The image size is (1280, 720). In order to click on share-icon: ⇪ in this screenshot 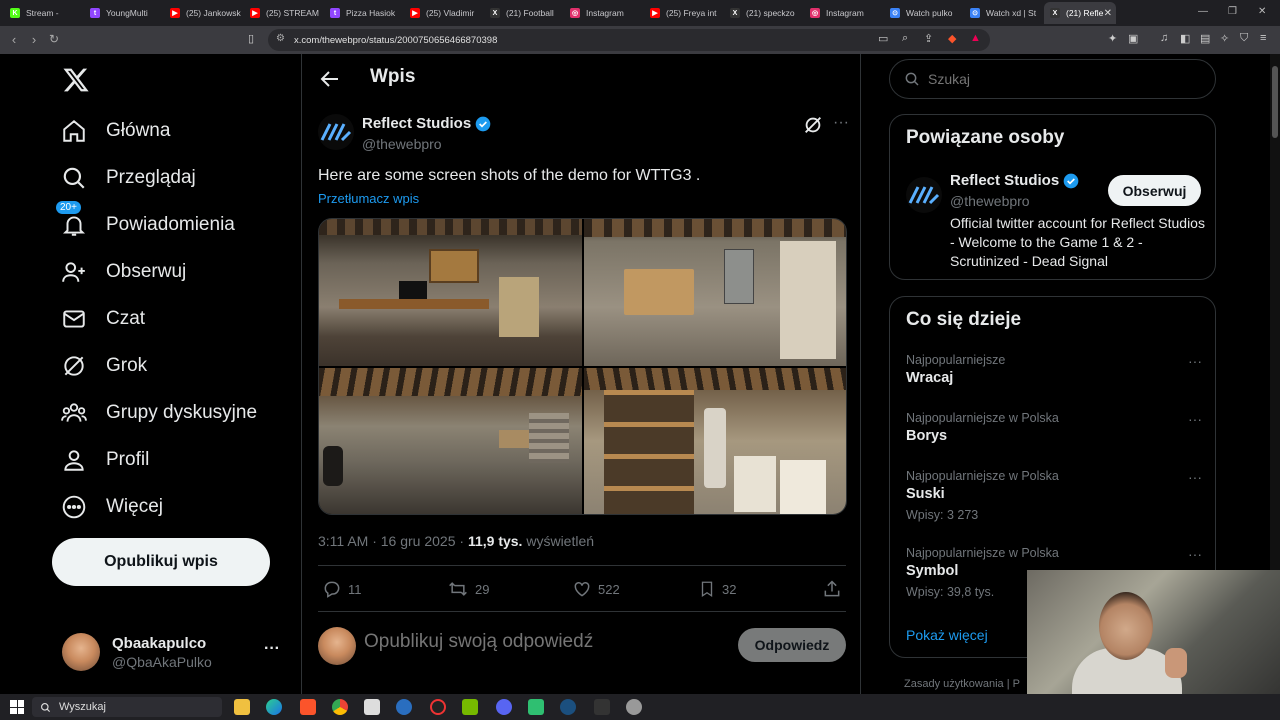, I will do `click(928, 38)`.